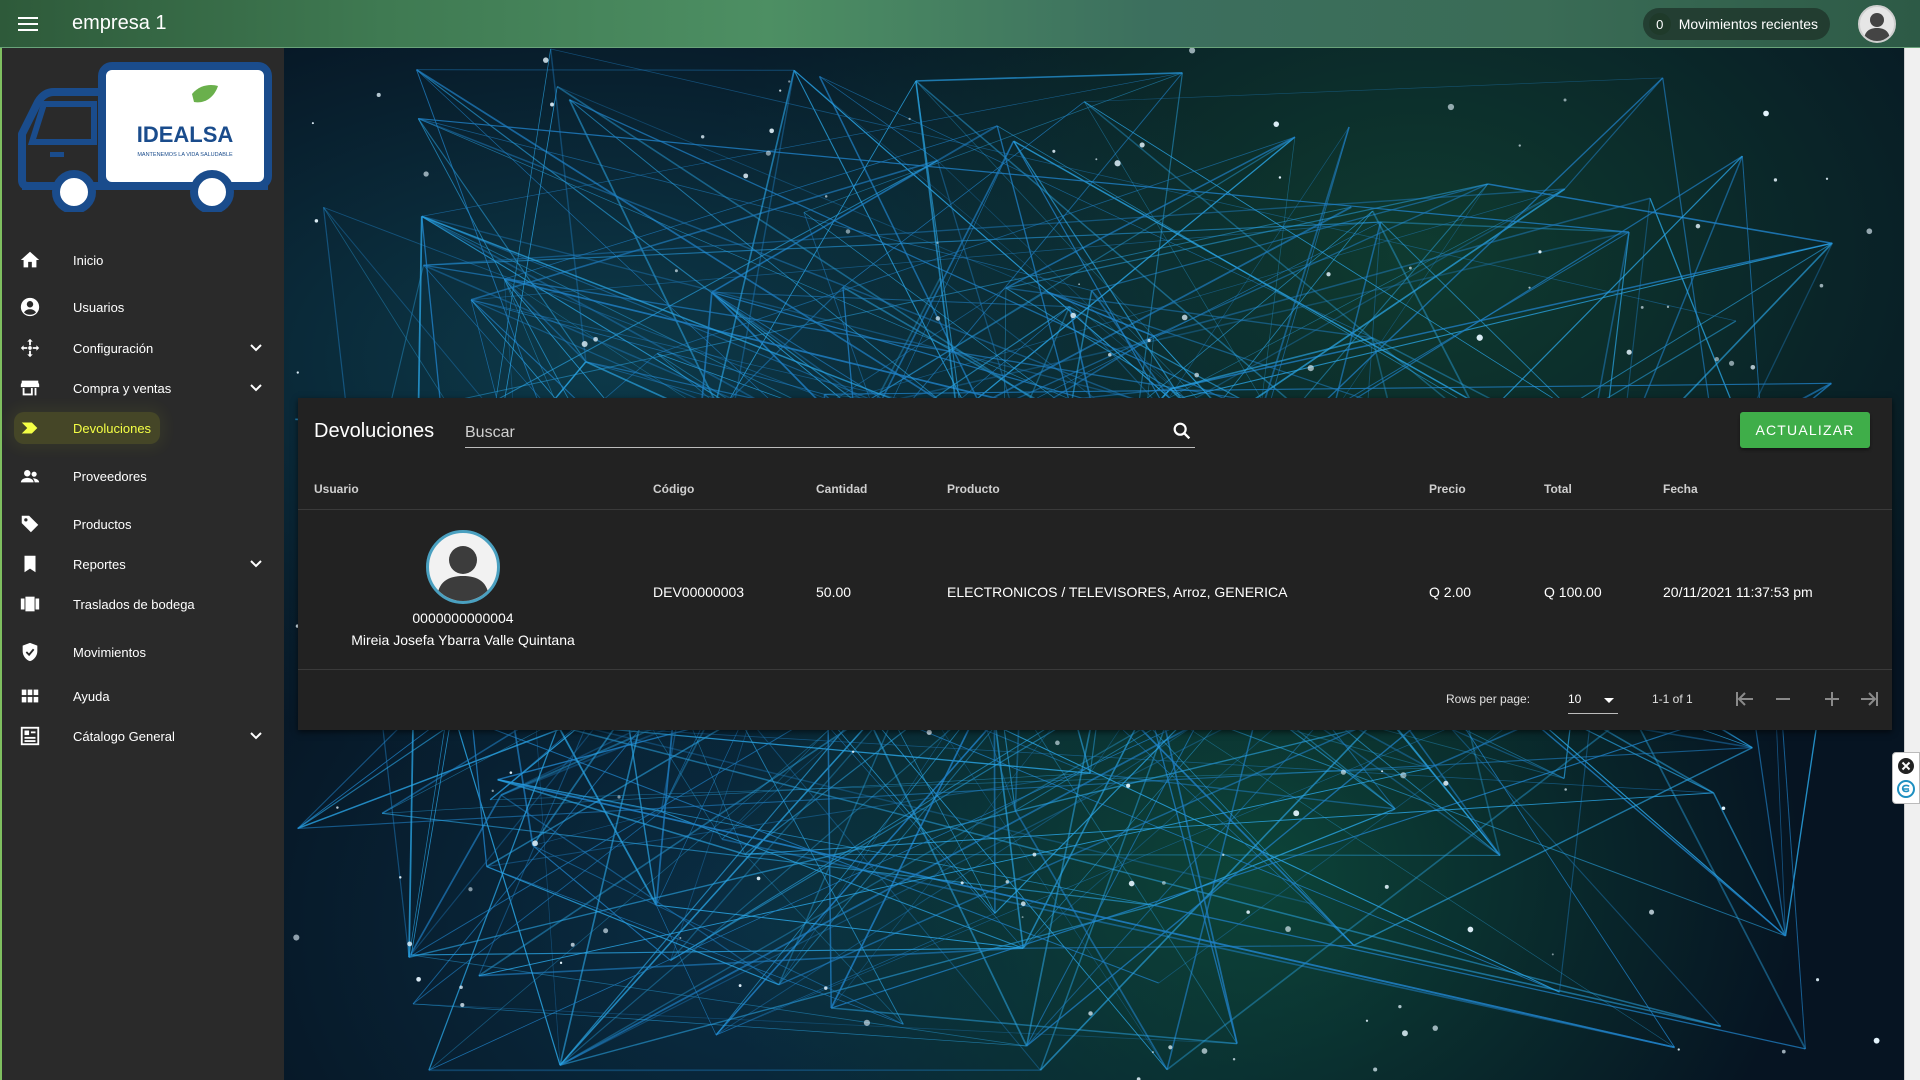 This screenshot has height=1080, width=1920. Describe the element at coordinates (144, 307) in the screenshot. I see `sidebar-item-usuarios: Usuarios` at that location.